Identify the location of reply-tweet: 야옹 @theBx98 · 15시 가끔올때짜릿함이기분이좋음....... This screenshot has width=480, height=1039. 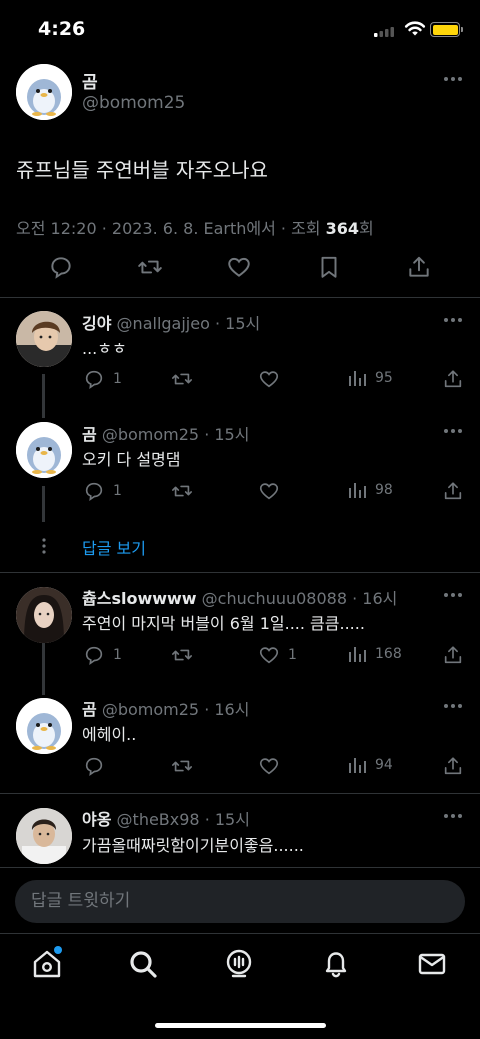
(240, 830).